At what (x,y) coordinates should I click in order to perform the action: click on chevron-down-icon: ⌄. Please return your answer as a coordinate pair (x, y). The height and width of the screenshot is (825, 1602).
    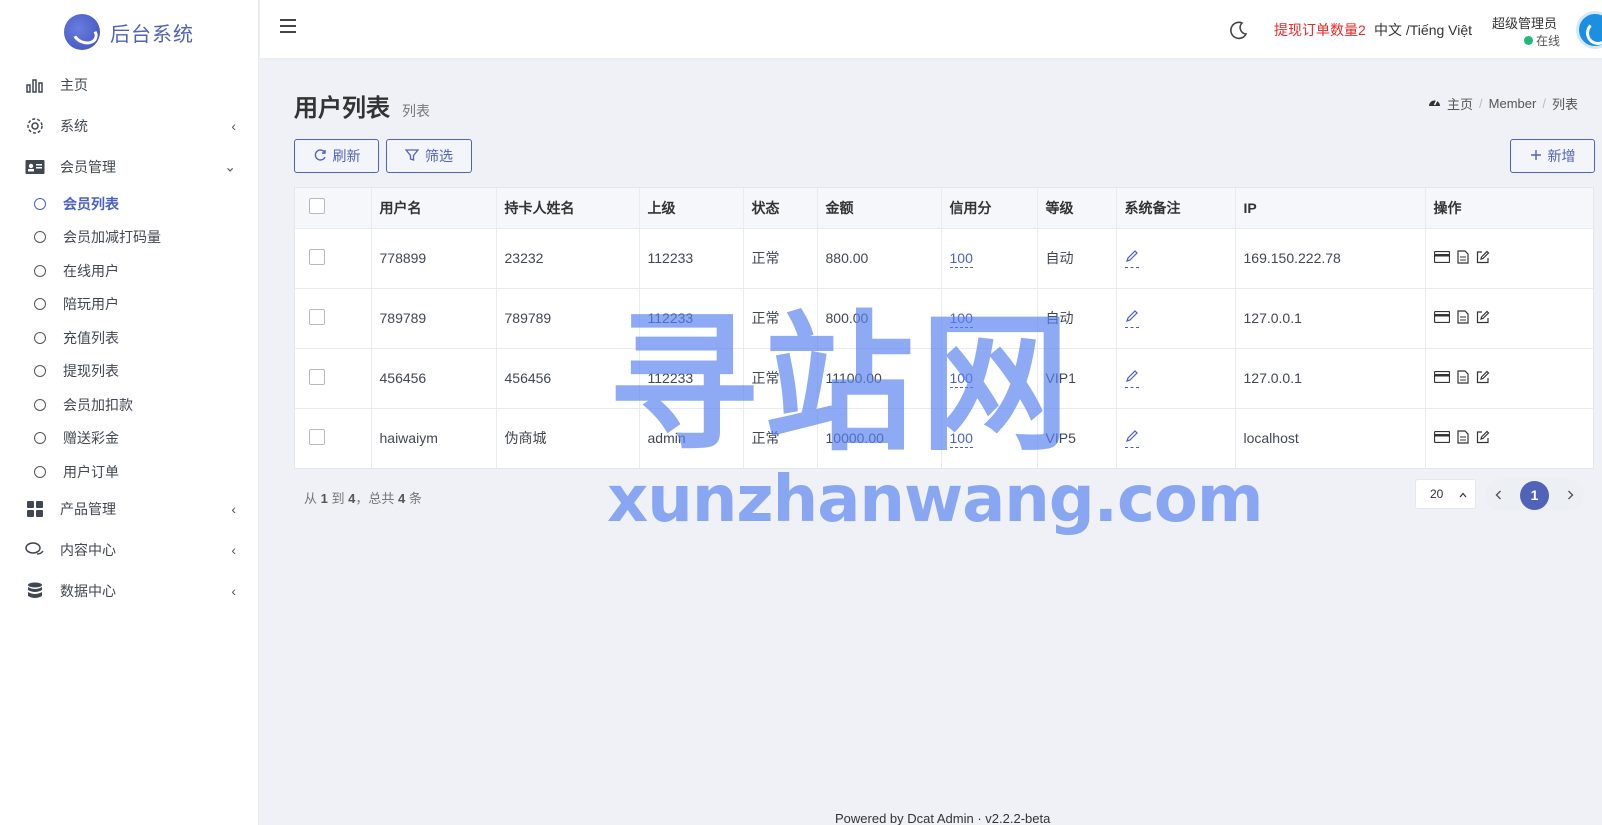
    Looking at the image, I should click on (230, 166).